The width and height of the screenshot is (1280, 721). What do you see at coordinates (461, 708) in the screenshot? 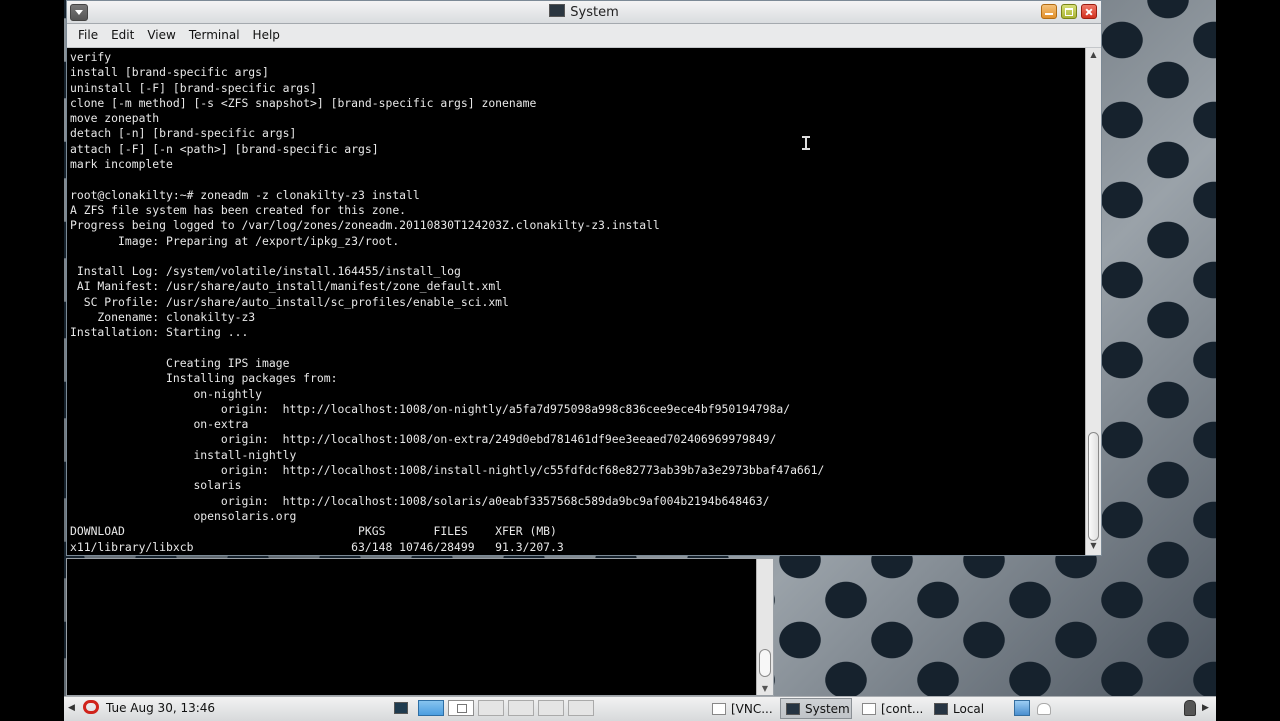
I see `workspace-2-icon` at bounding box center [461, 708].